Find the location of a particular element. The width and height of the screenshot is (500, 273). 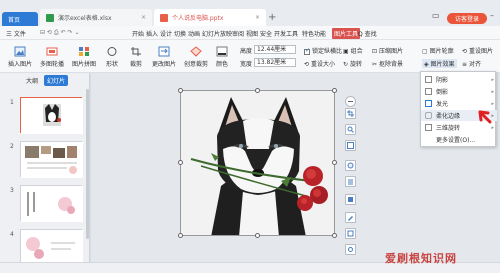

picture-split-label: 图片拼图 is located at coordinates (84, 64).